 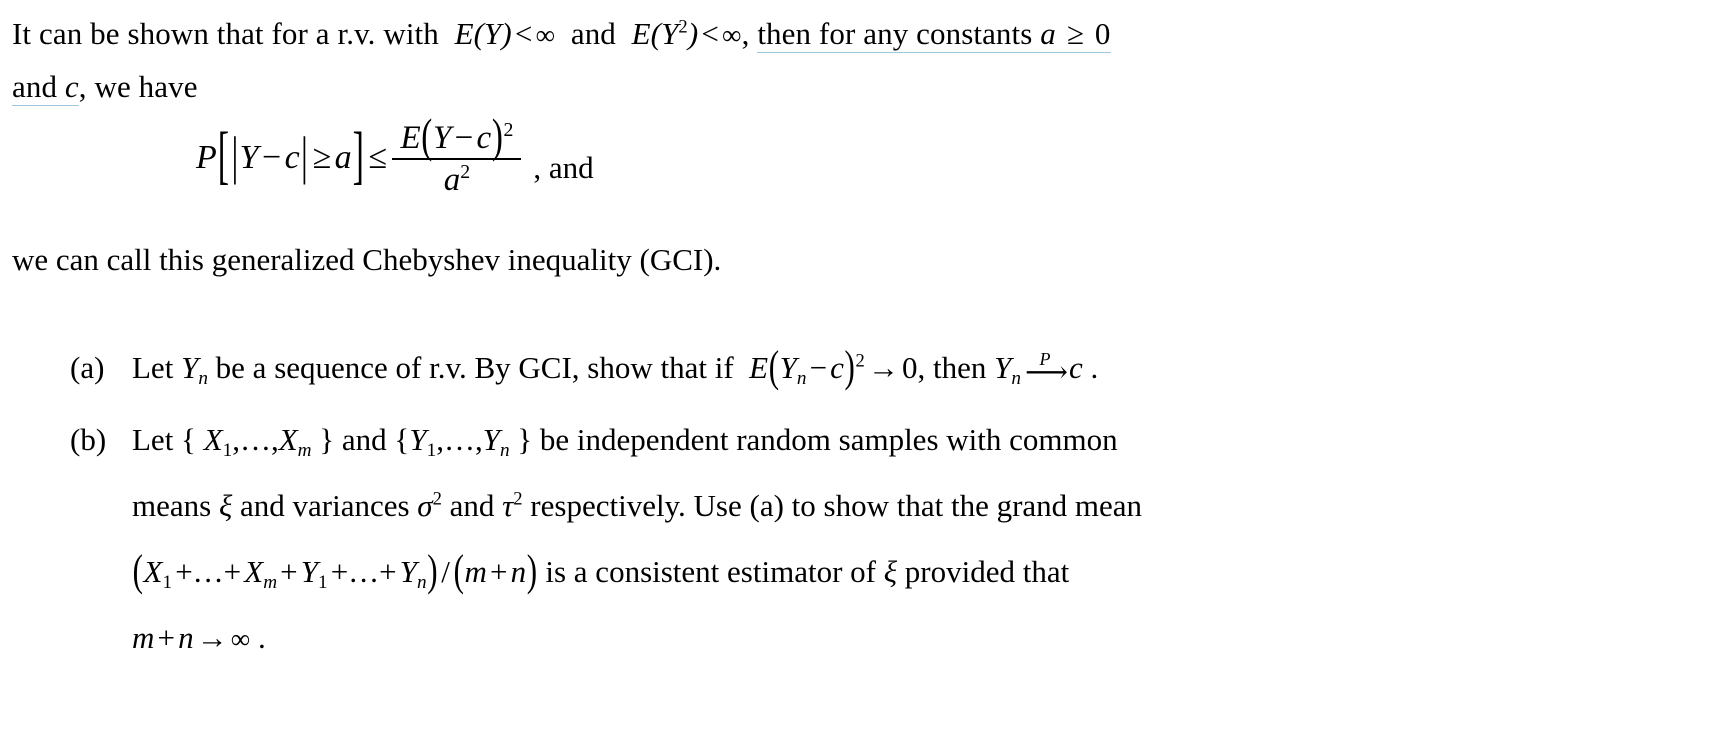 What do you see at coordinates (1075, 367) in the screenshot?
I see `limit-constant-c: c` at bounding box center [1075, 367].